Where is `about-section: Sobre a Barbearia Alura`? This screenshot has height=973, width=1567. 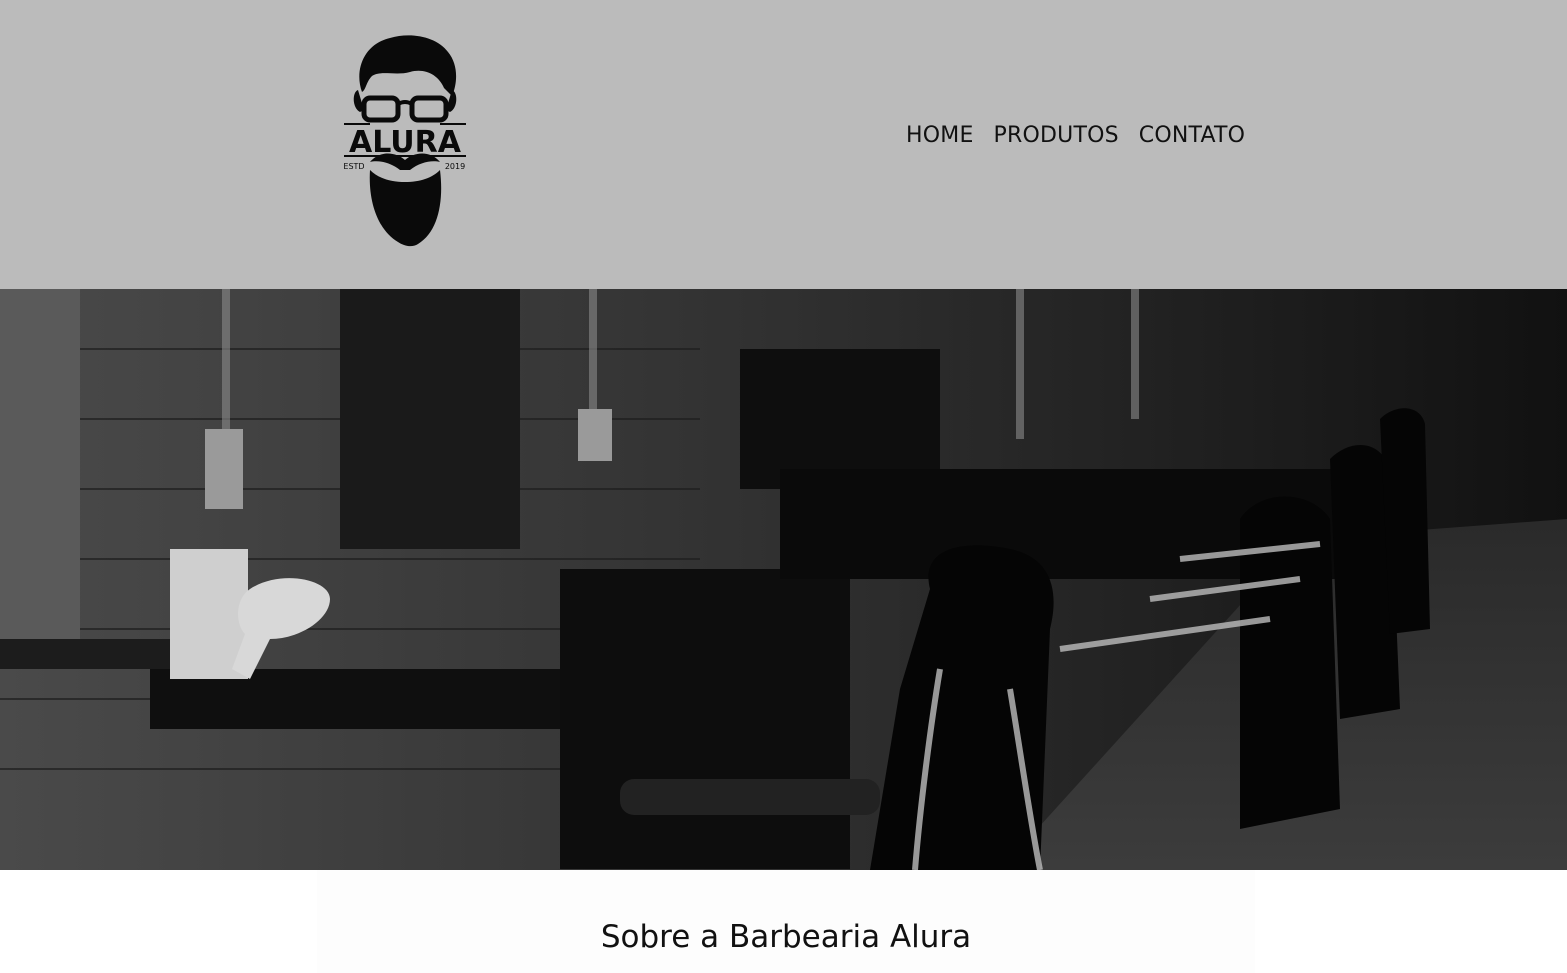 about-section: Sobre a Barbearia Alura is located at coordinates (786, 921).